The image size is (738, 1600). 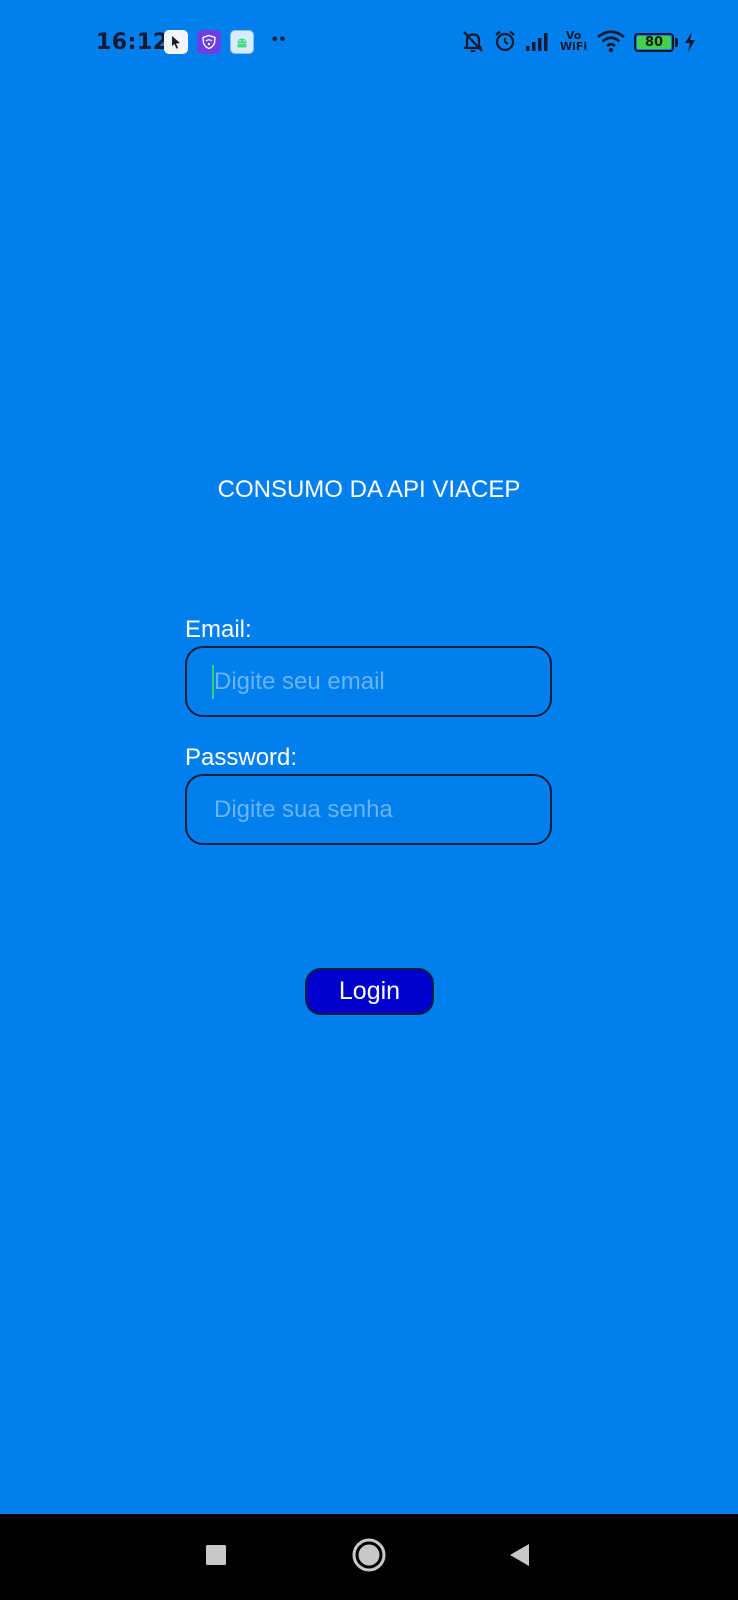 What do you see at coordinates (280, 39) in the screenshot?
I see `more-notifications-indicator: ••` at bounding box center [280, 39].